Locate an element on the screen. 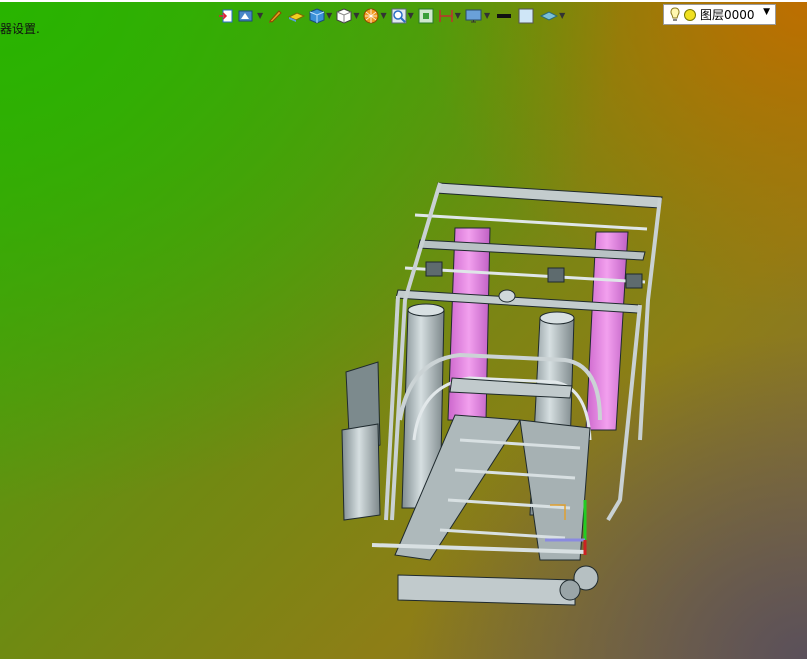  line-color-icon is located at coordinates (504, 16).